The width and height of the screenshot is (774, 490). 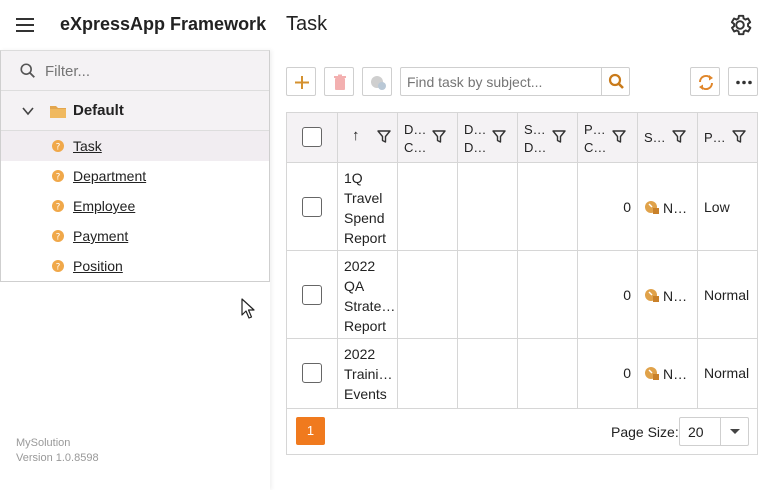 What do you see at coordinates (135, 146) in the screenshot?
I see `sidebar-item-task: ? Task` at bounding box center [135, 146].